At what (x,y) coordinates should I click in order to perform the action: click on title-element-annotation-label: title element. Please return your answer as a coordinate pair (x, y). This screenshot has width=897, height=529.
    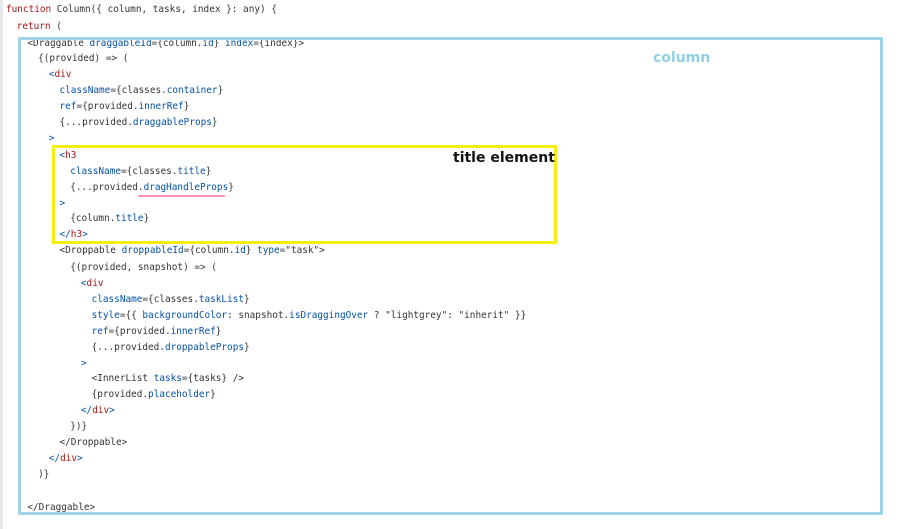
    Looking at the image, I should click on (504, 158).